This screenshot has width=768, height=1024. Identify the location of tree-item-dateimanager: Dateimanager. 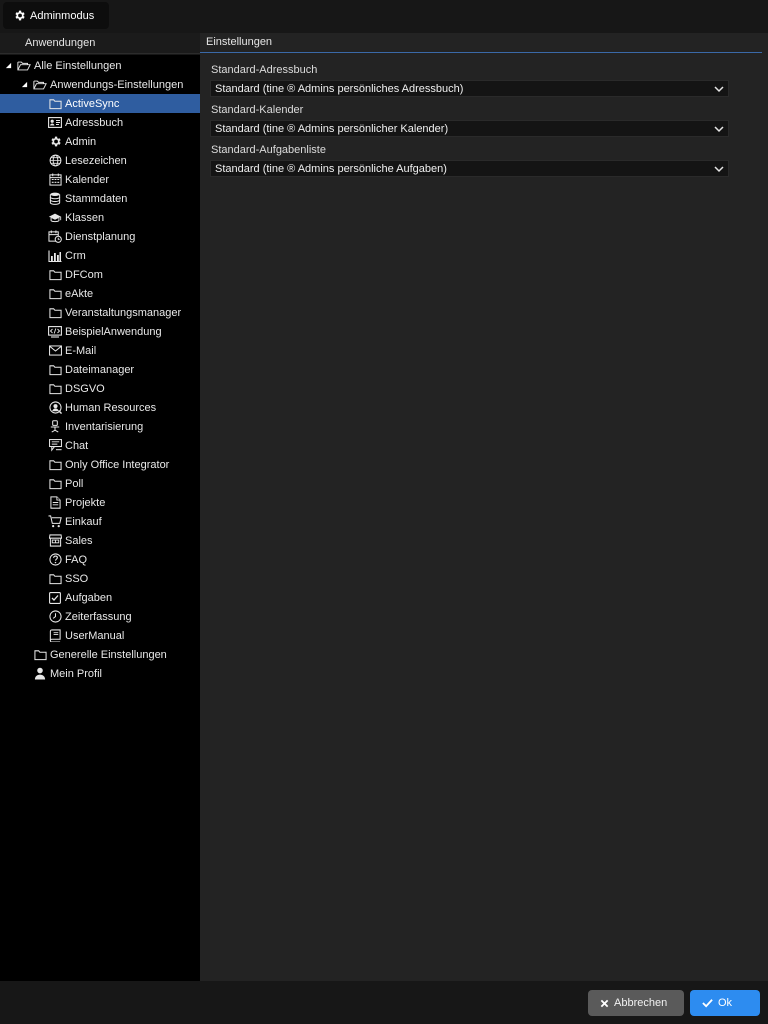
(100, 369).